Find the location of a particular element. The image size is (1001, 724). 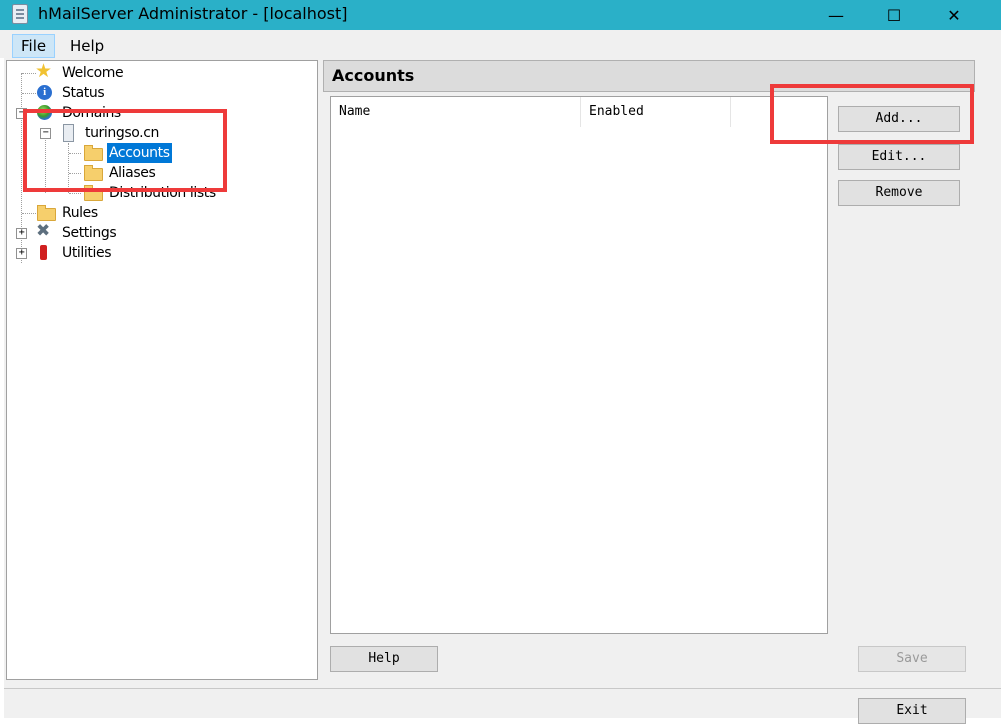

tree-item-distribution-lists: Distribution lists is located at coordinates (157, 193).